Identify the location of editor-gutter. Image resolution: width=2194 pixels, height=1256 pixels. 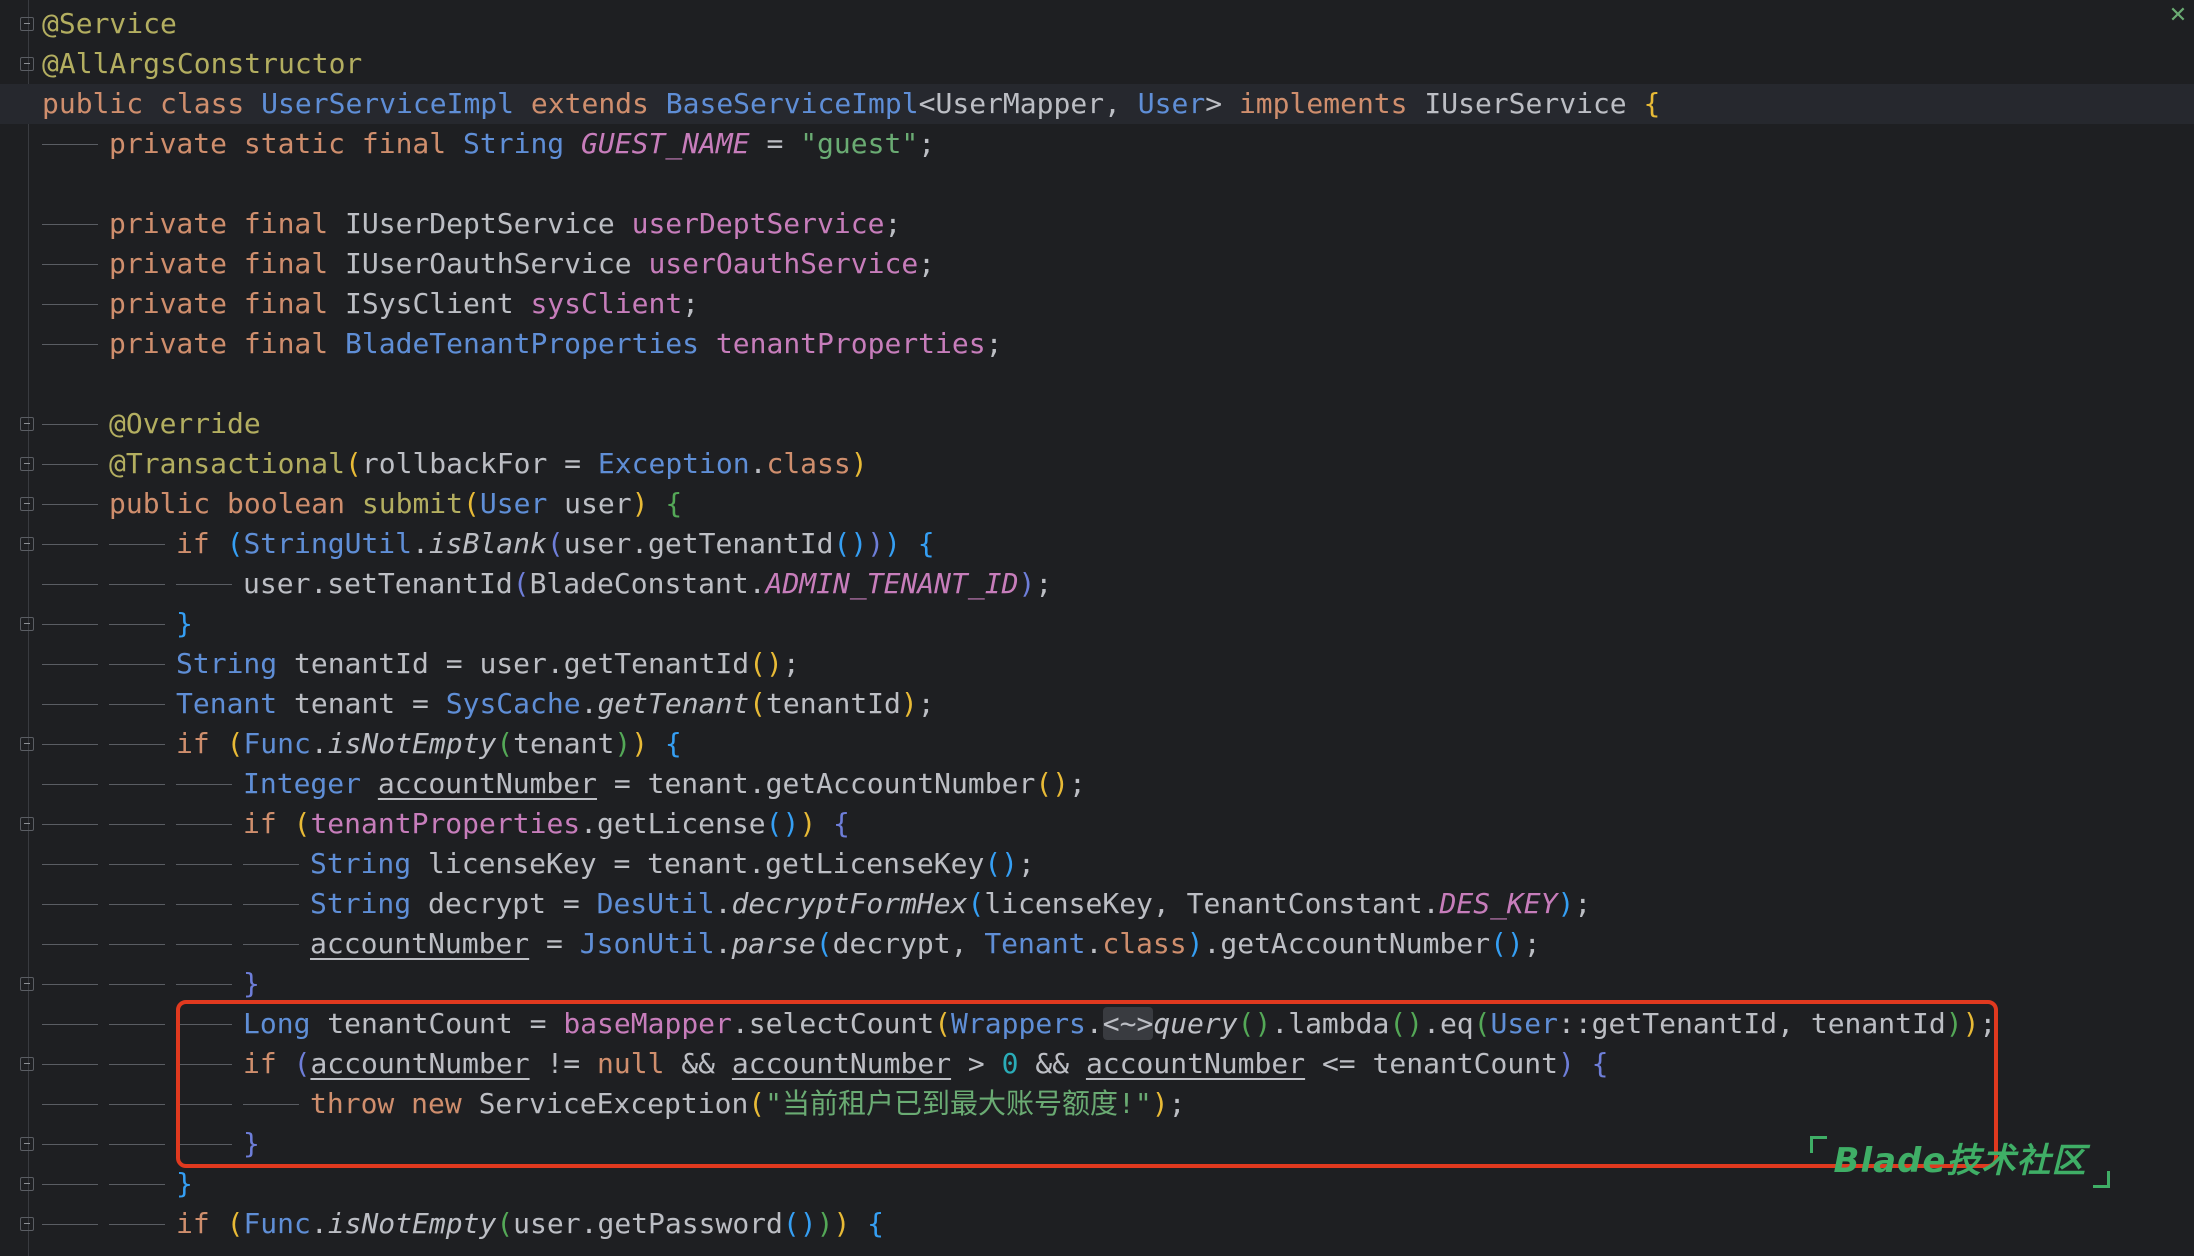
(18, 628).